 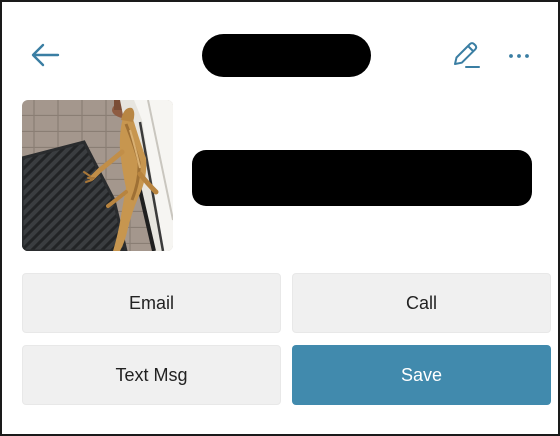 What do you see at coordinates (286, 55) in the screenshot?
I see `redacted-title` at bounding box center [286, 55].